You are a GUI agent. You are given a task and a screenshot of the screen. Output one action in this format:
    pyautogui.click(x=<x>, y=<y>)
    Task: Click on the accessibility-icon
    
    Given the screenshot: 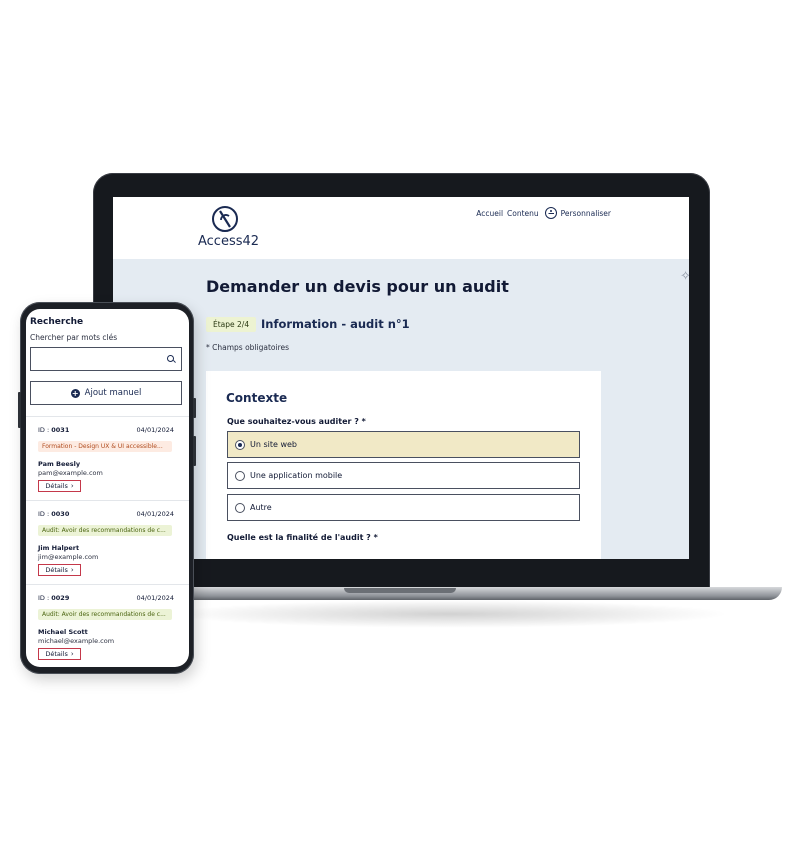 What is the action you would take?
    pyautogui.click(x=550, y=213)
    